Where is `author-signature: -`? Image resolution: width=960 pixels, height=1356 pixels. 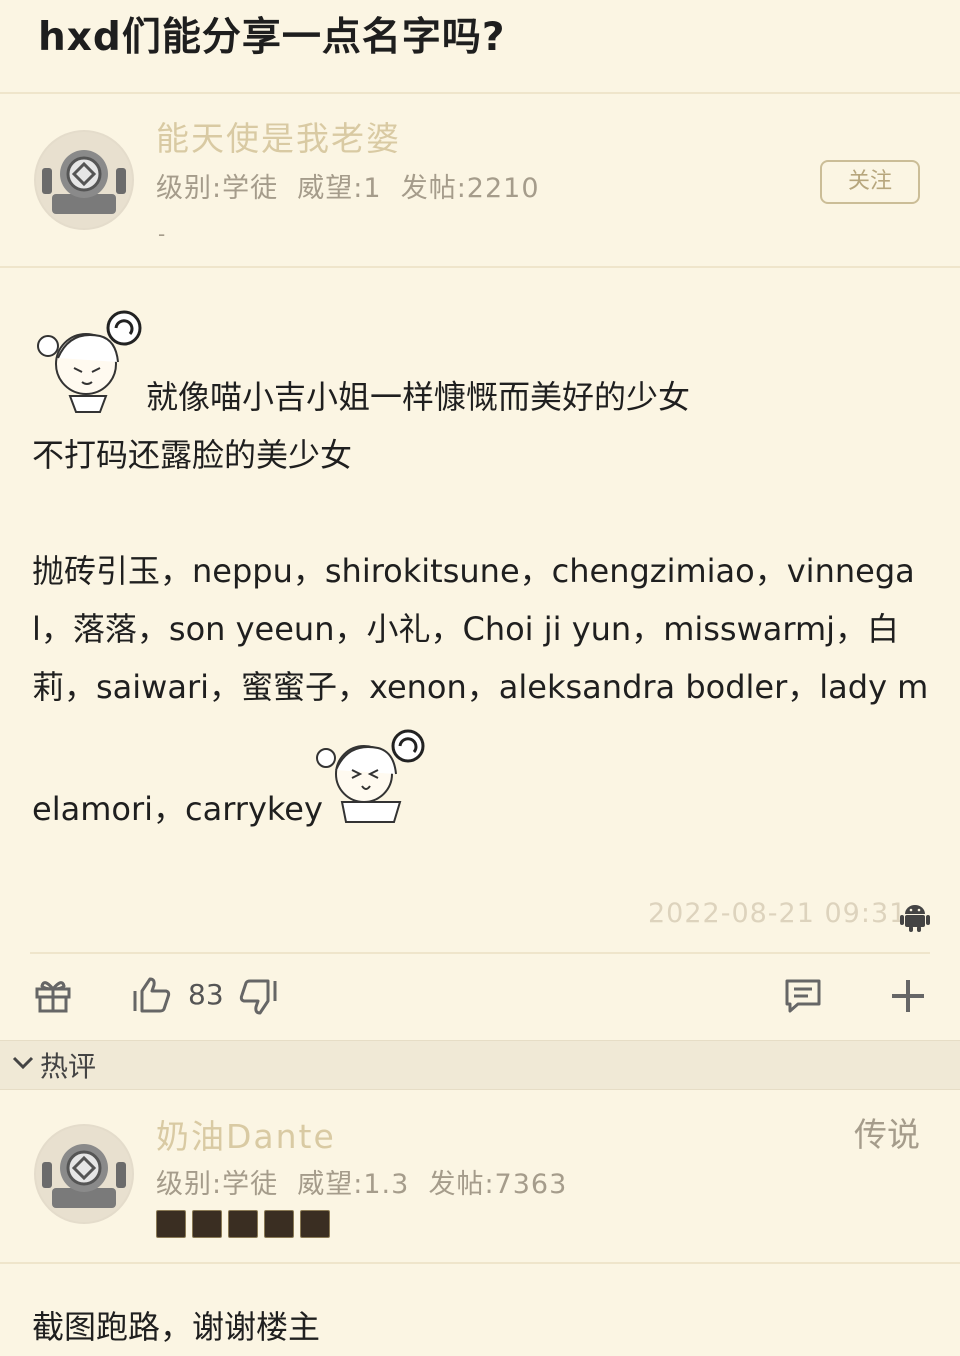
author-signature: - is located at coordinates (162, 234).